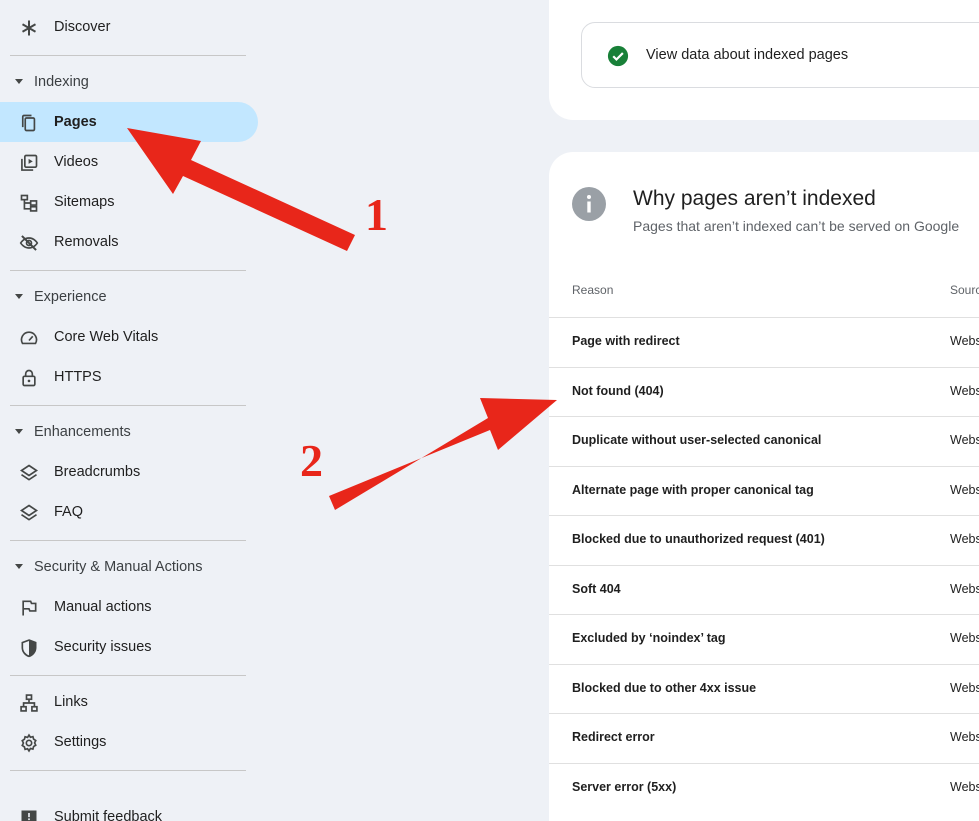 This screenshot has height=821, width=979. I want to click on gear-icon, so click(29, 743).